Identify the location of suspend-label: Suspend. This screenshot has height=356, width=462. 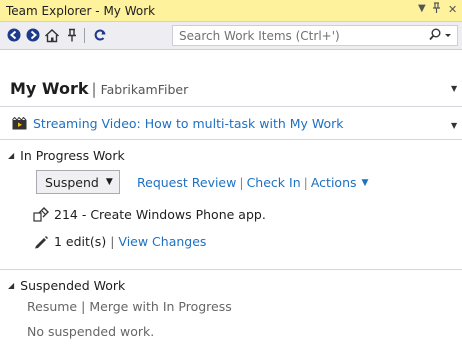
(72, 182).